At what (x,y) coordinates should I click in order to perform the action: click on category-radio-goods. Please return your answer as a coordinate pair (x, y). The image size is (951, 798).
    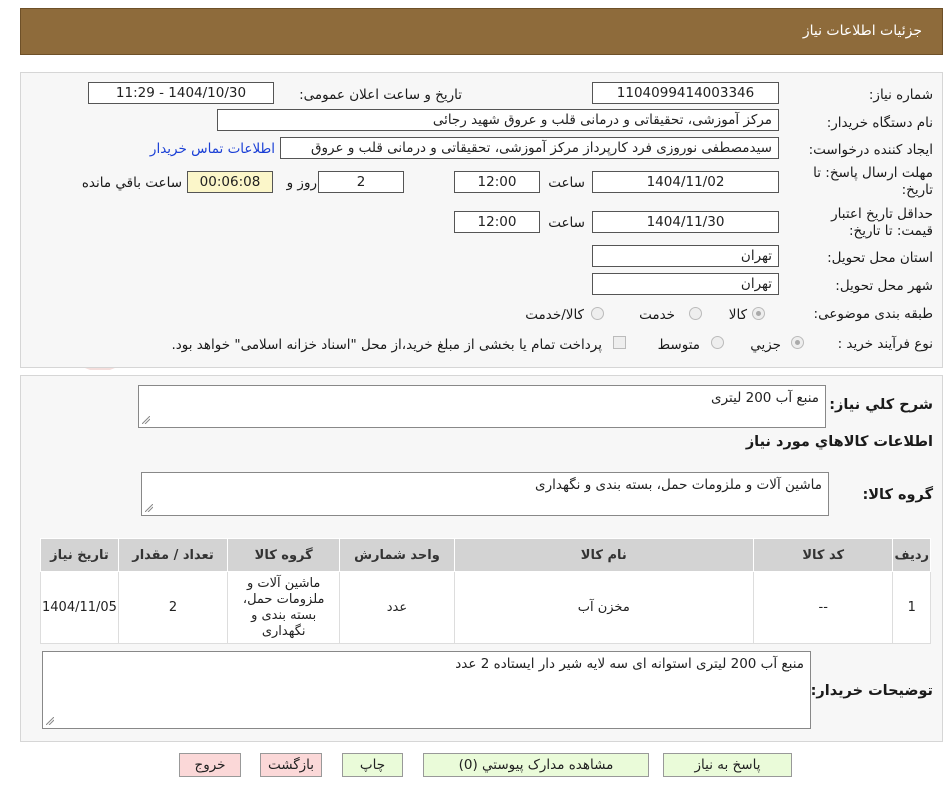
    Looking at the image, I should click on (758, 313).